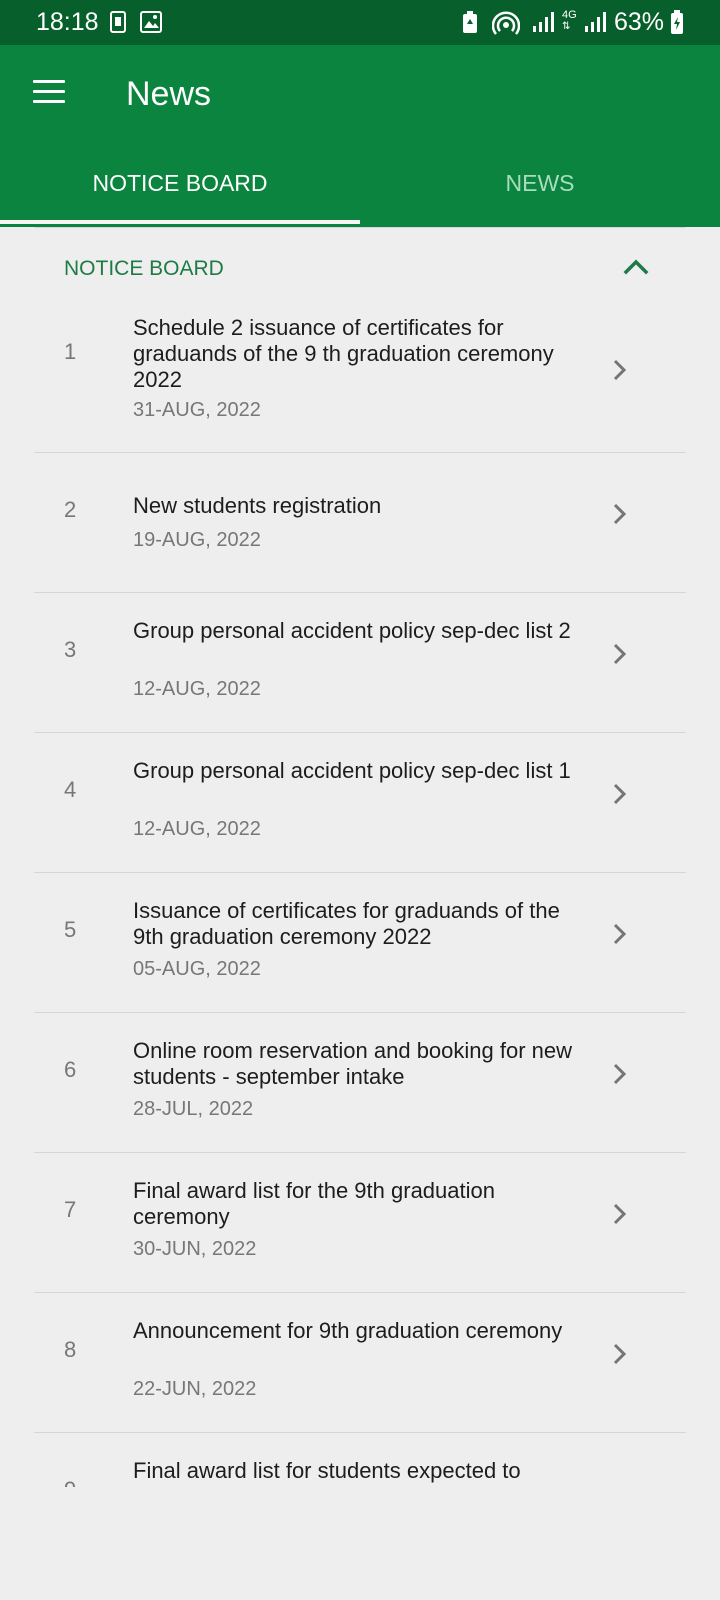 Image resolution: width=720 pixels, height=1600 pixels. I want to click on item-number: 9, so click(70, 1482).